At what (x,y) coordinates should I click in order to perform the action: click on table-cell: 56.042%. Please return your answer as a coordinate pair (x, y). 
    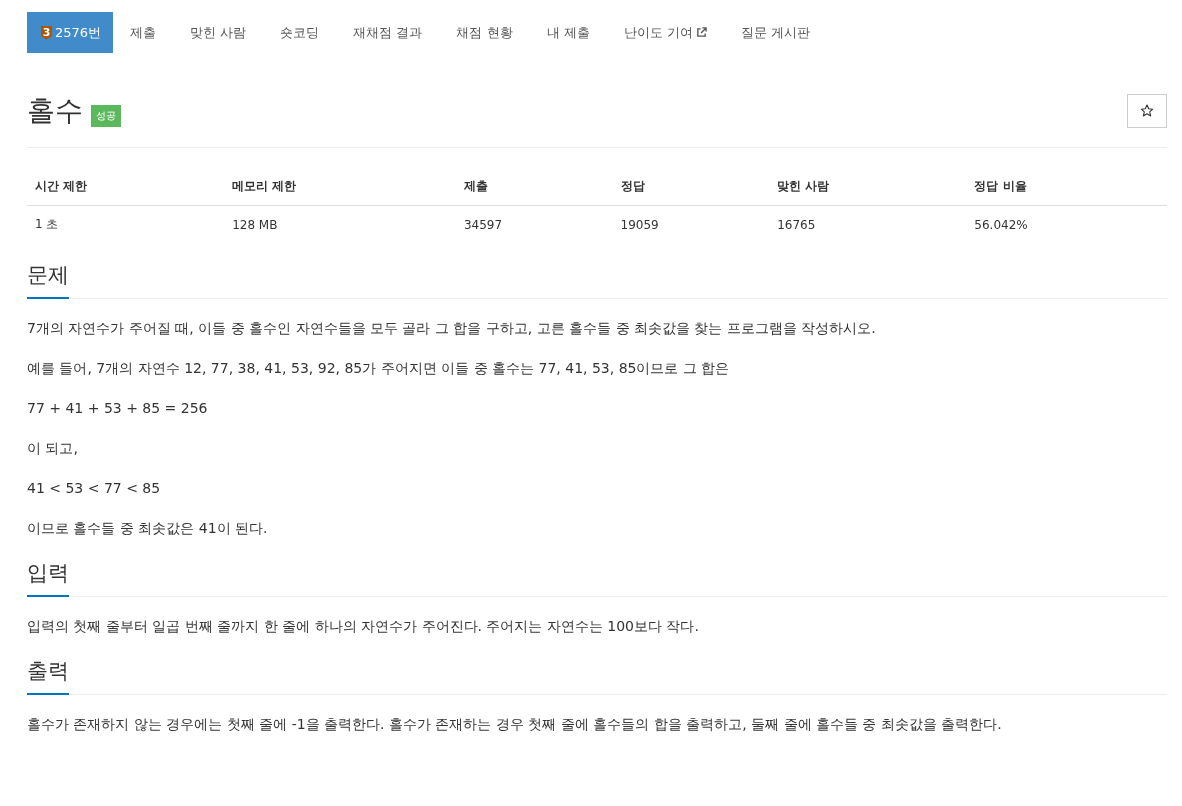
    Looking at the image, I should click on (1066, 224).